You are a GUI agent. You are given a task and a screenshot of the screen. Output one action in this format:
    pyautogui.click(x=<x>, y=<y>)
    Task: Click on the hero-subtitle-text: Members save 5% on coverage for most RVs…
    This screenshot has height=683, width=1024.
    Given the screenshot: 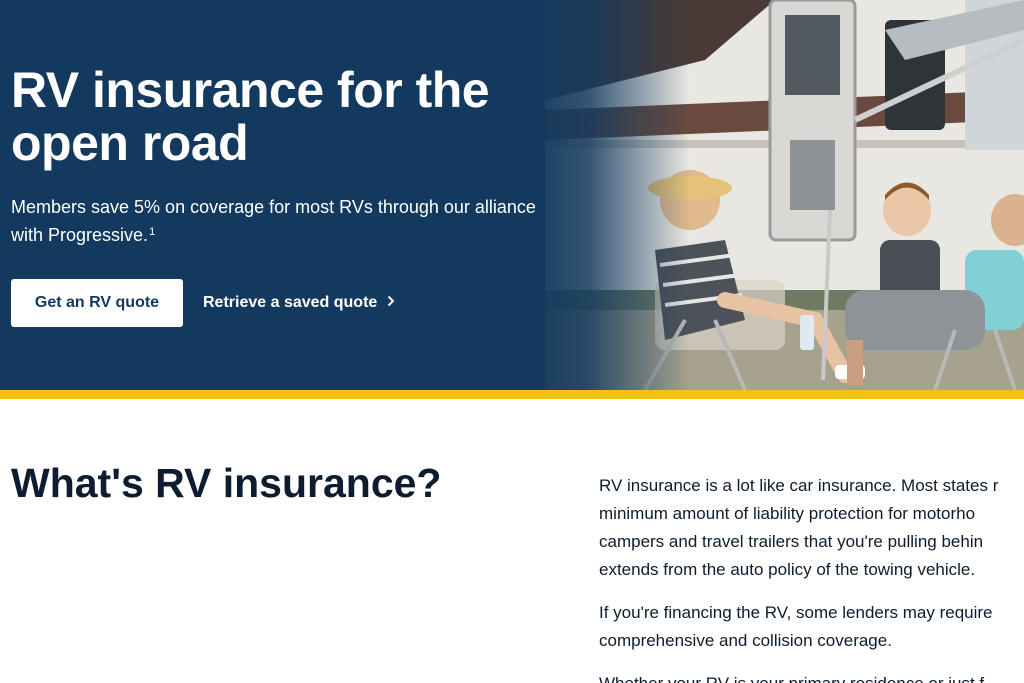 What is the action you would take?
    pyautogui.click(x=273, y=221)
    